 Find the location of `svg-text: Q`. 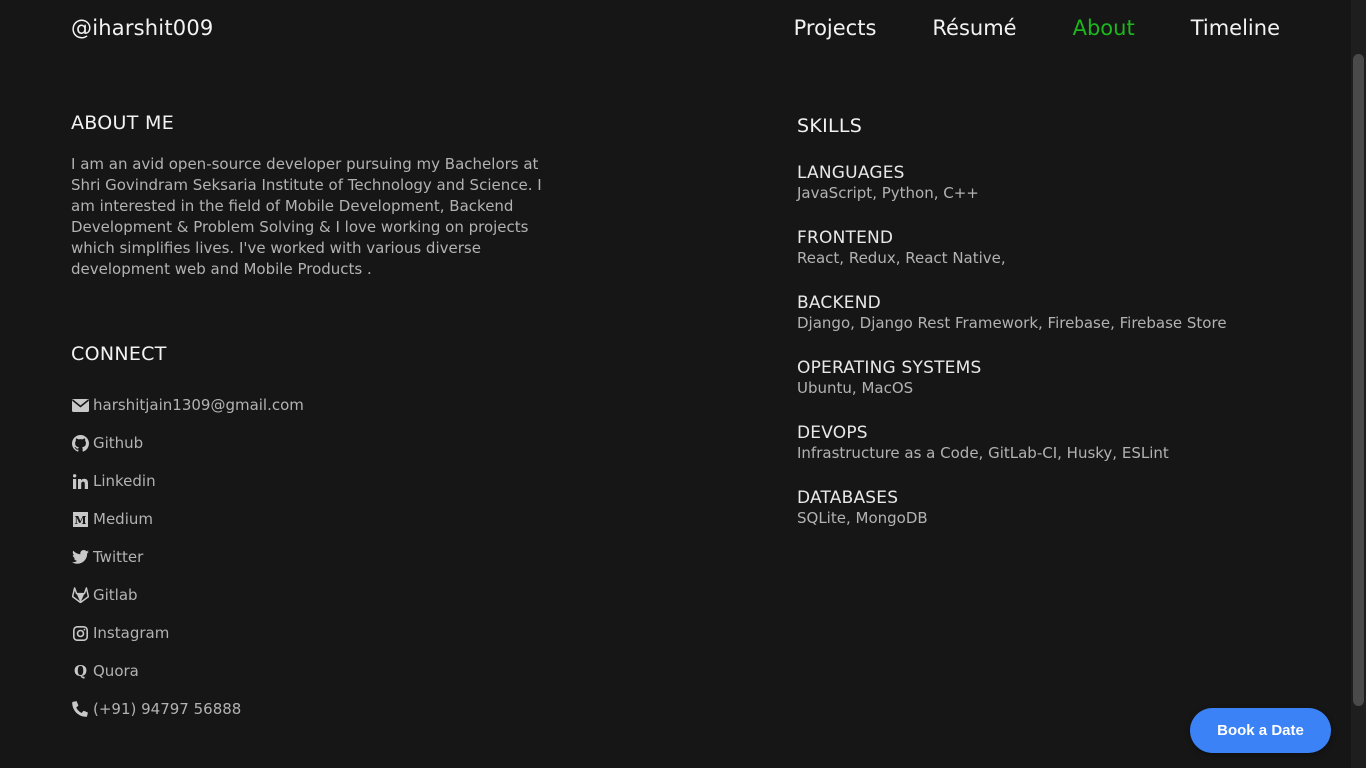

svg-text: Q is located at coordinates (79, 671).